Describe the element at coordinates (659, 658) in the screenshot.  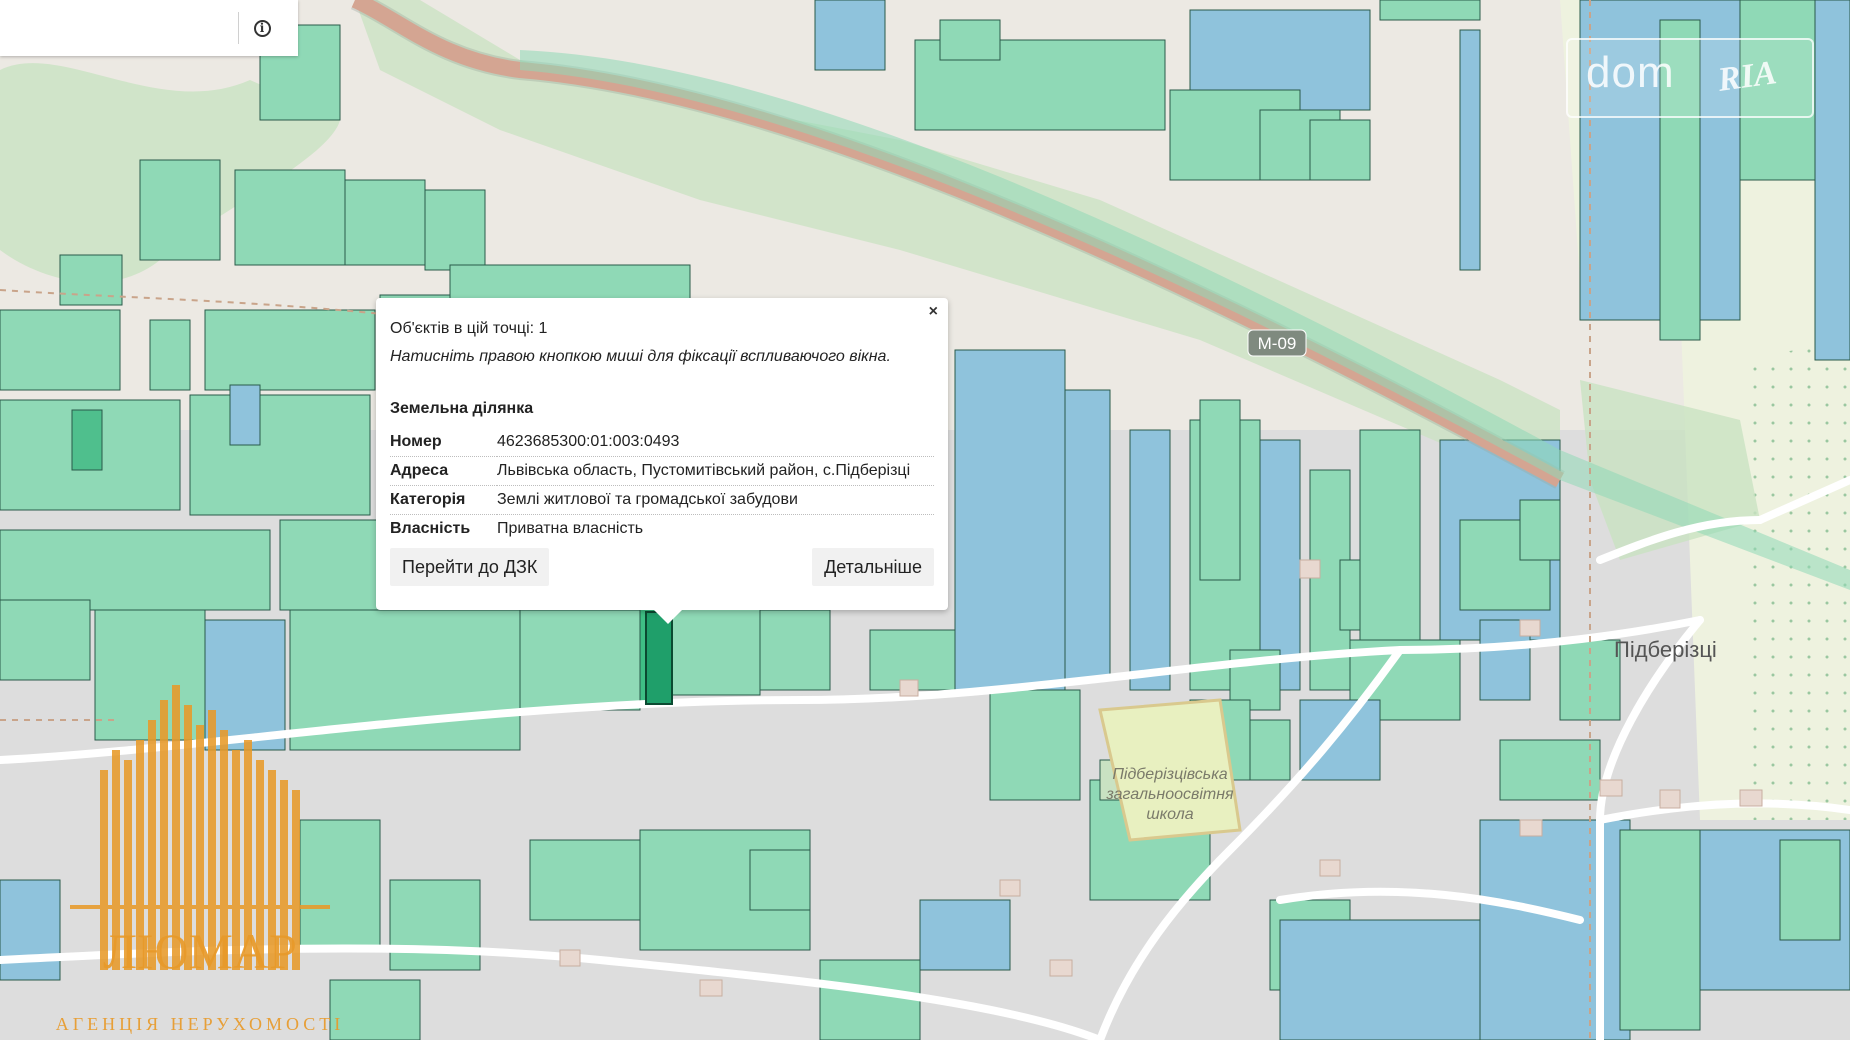
I see `selected-parcel` at that location.